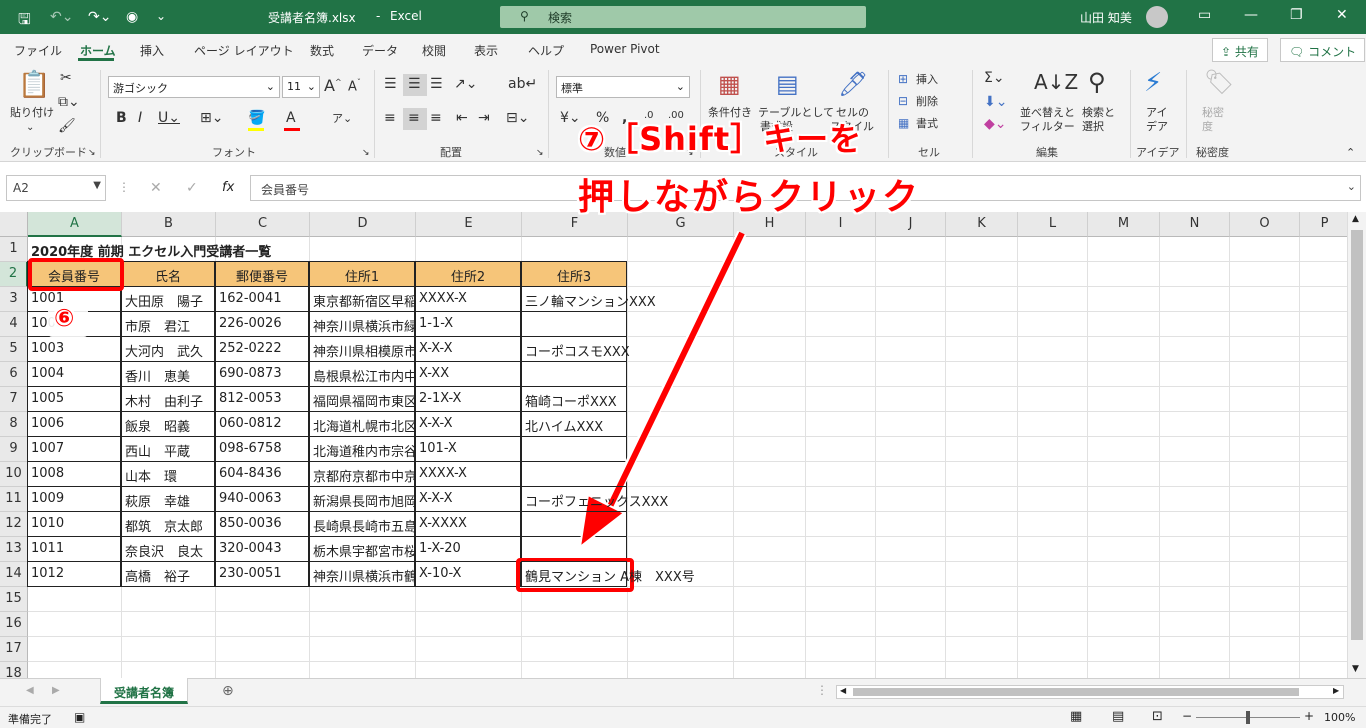 The width and height of the screenshot is (1366, 728). Describe the element at coordinates (228, 187) in the screenshot. I see `insert-function-icon: fx` at that location.